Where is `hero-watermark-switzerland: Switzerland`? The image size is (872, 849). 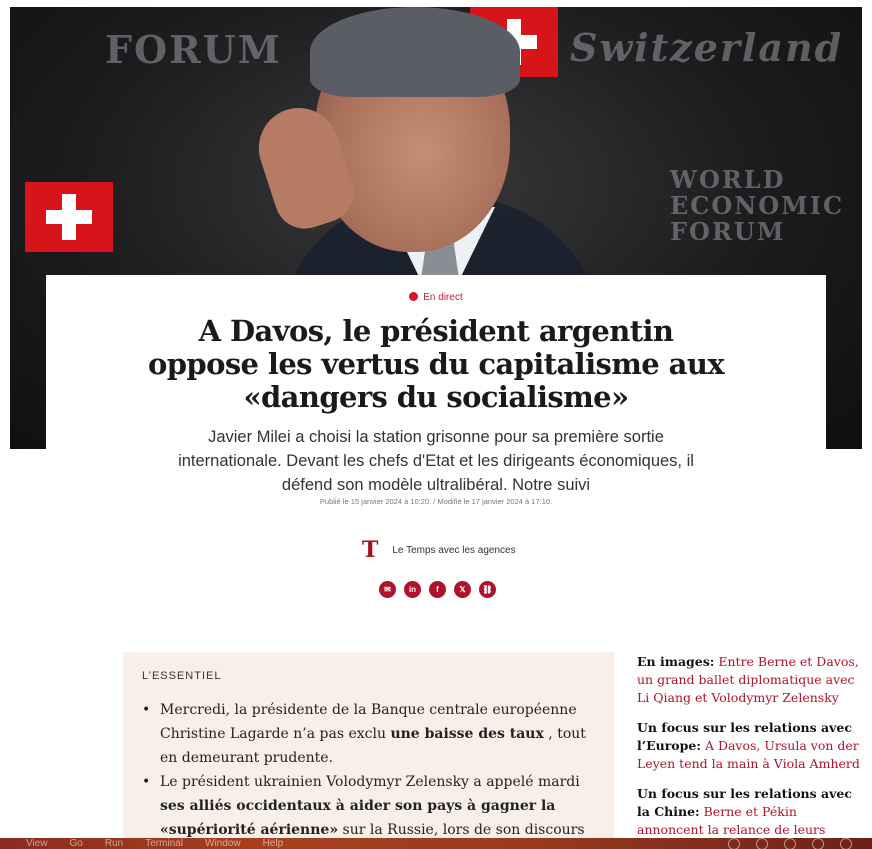 hero-watermark-switzerland: Switzerland is located at coordinates (707, 47).